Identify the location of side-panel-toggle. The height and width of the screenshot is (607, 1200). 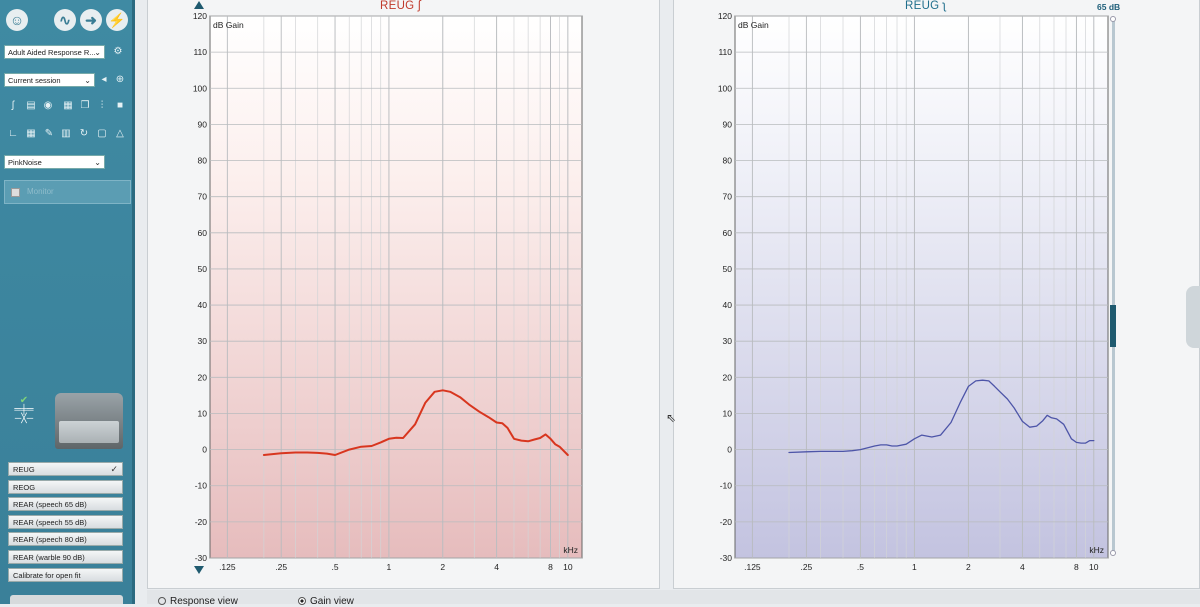
(1193, 317).